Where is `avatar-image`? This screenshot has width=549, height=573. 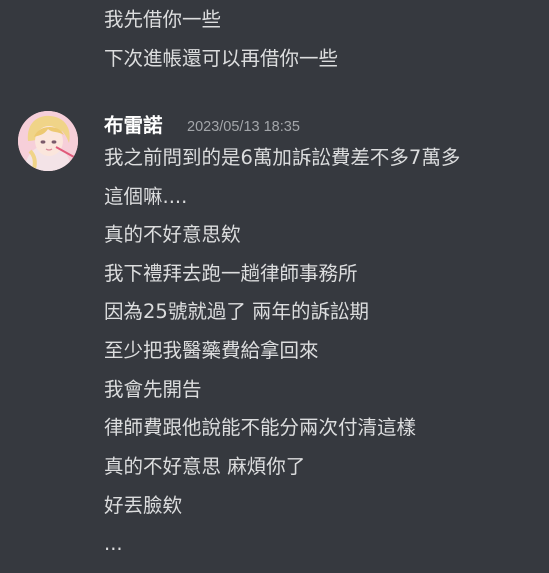
avatar-image is located at coordinates (48, 141).